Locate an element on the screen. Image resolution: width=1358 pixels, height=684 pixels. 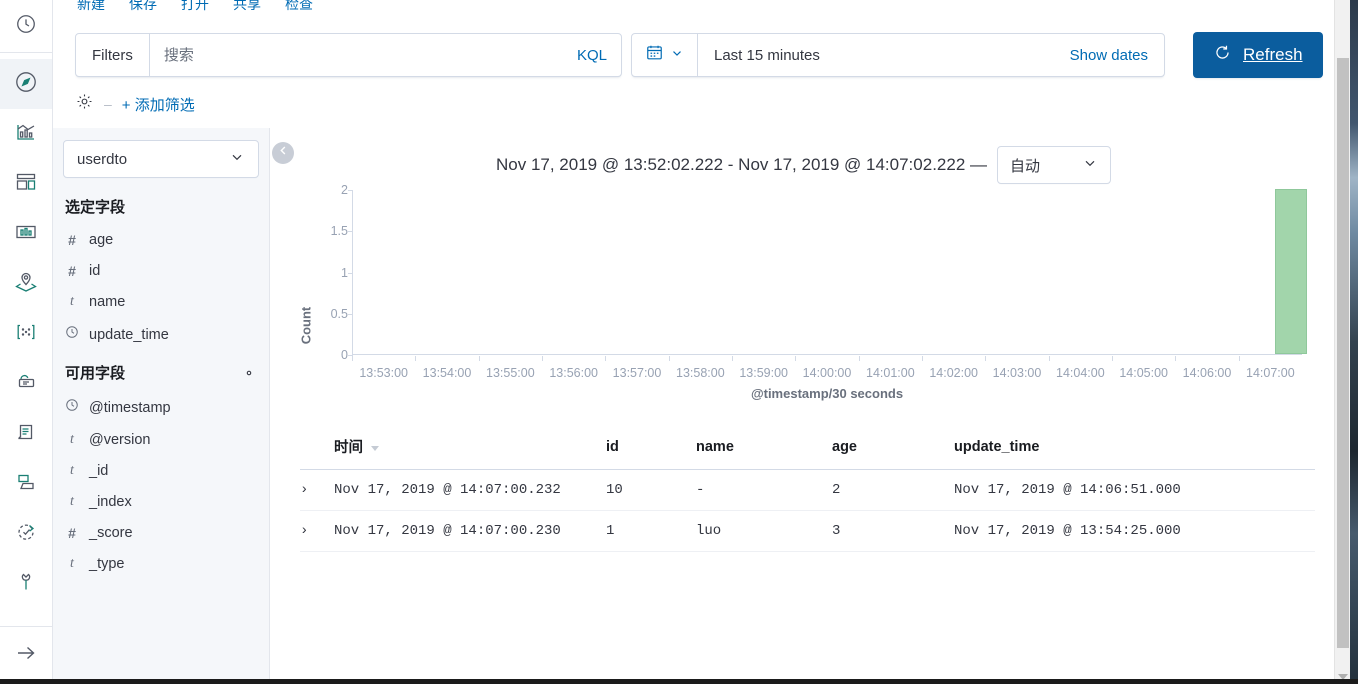
column-header-time: 时间 is located at coordinates (470, 449).